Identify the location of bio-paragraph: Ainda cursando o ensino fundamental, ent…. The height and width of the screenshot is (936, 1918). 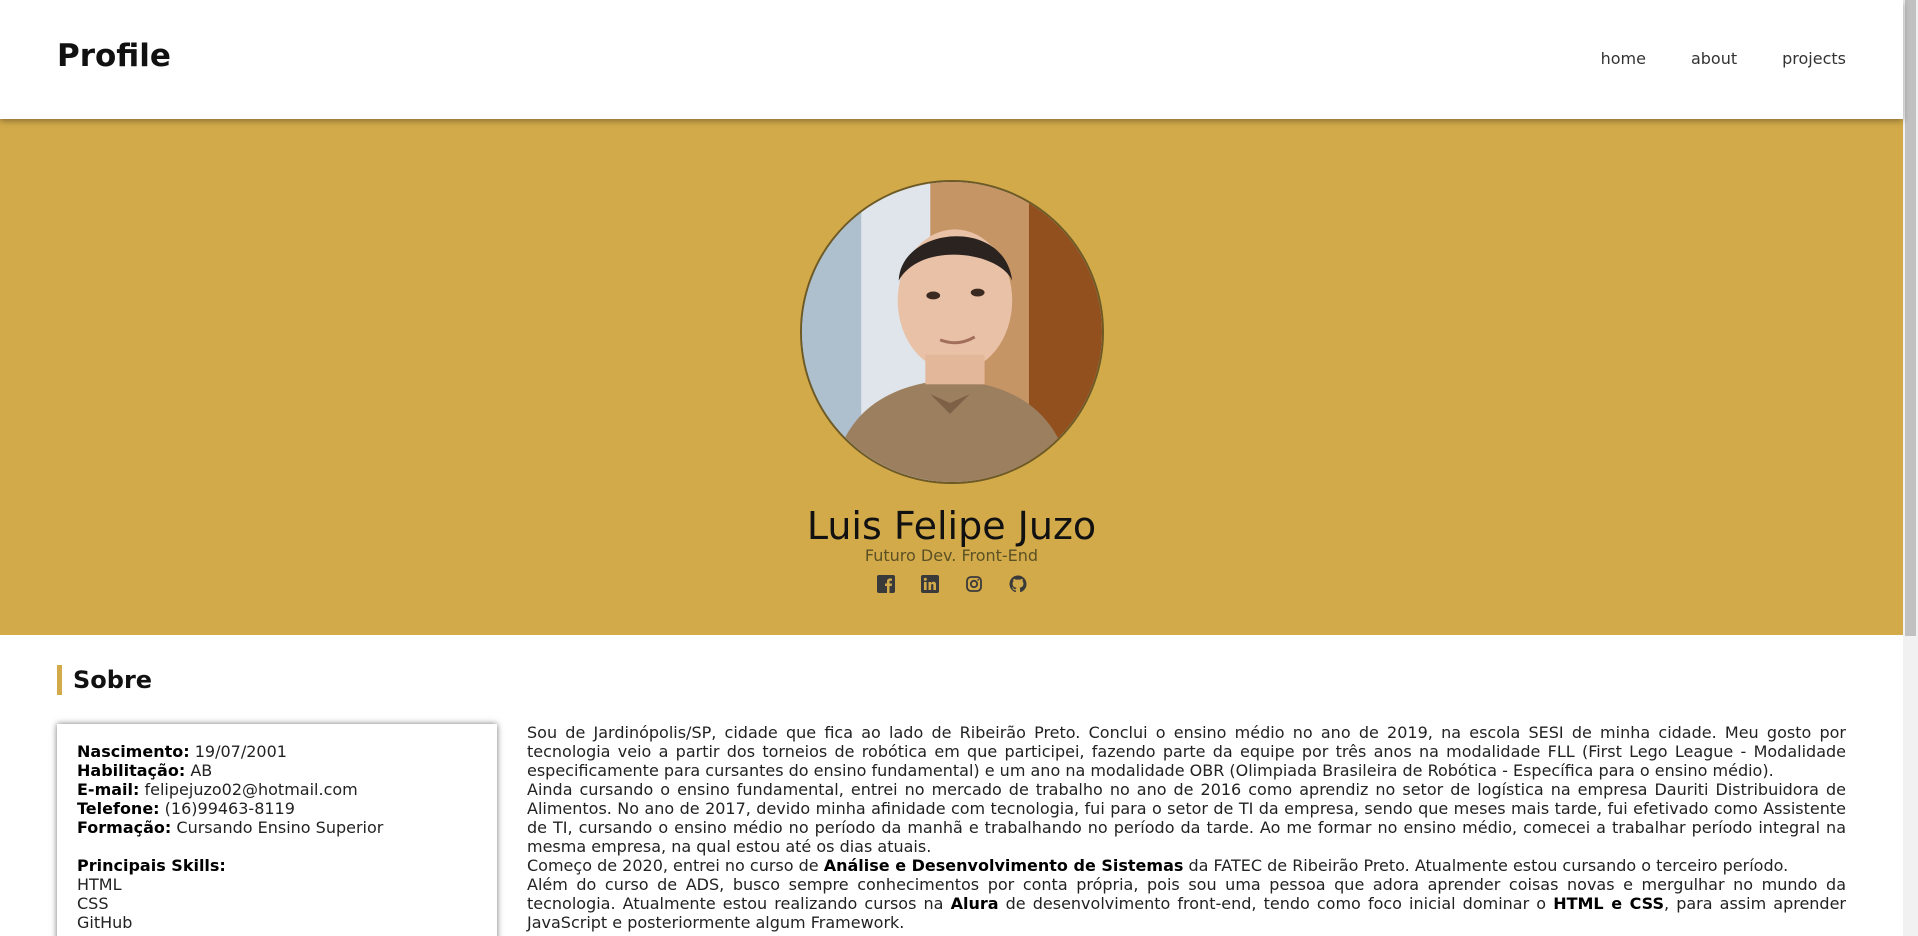
(1186, 818).